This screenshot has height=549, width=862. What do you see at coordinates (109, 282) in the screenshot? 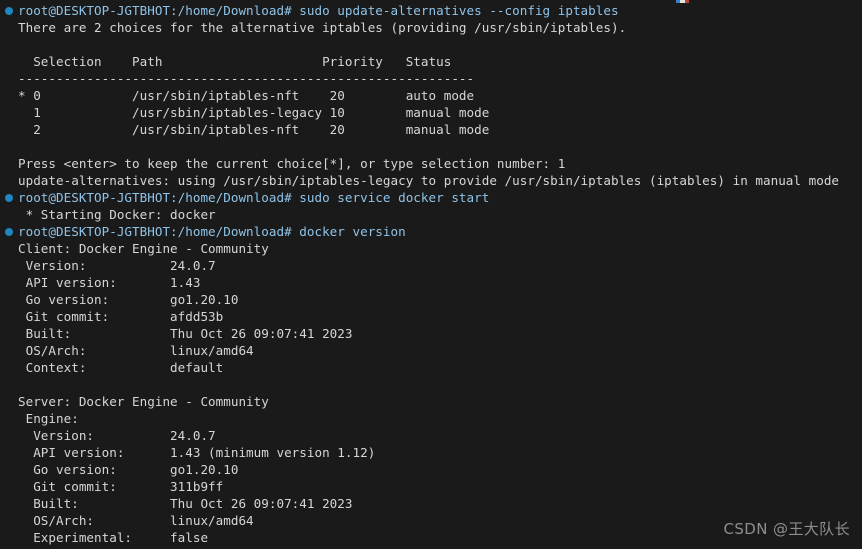
I see `terminal-output-line: API version: 1.43` at bounding box center [109, 282].